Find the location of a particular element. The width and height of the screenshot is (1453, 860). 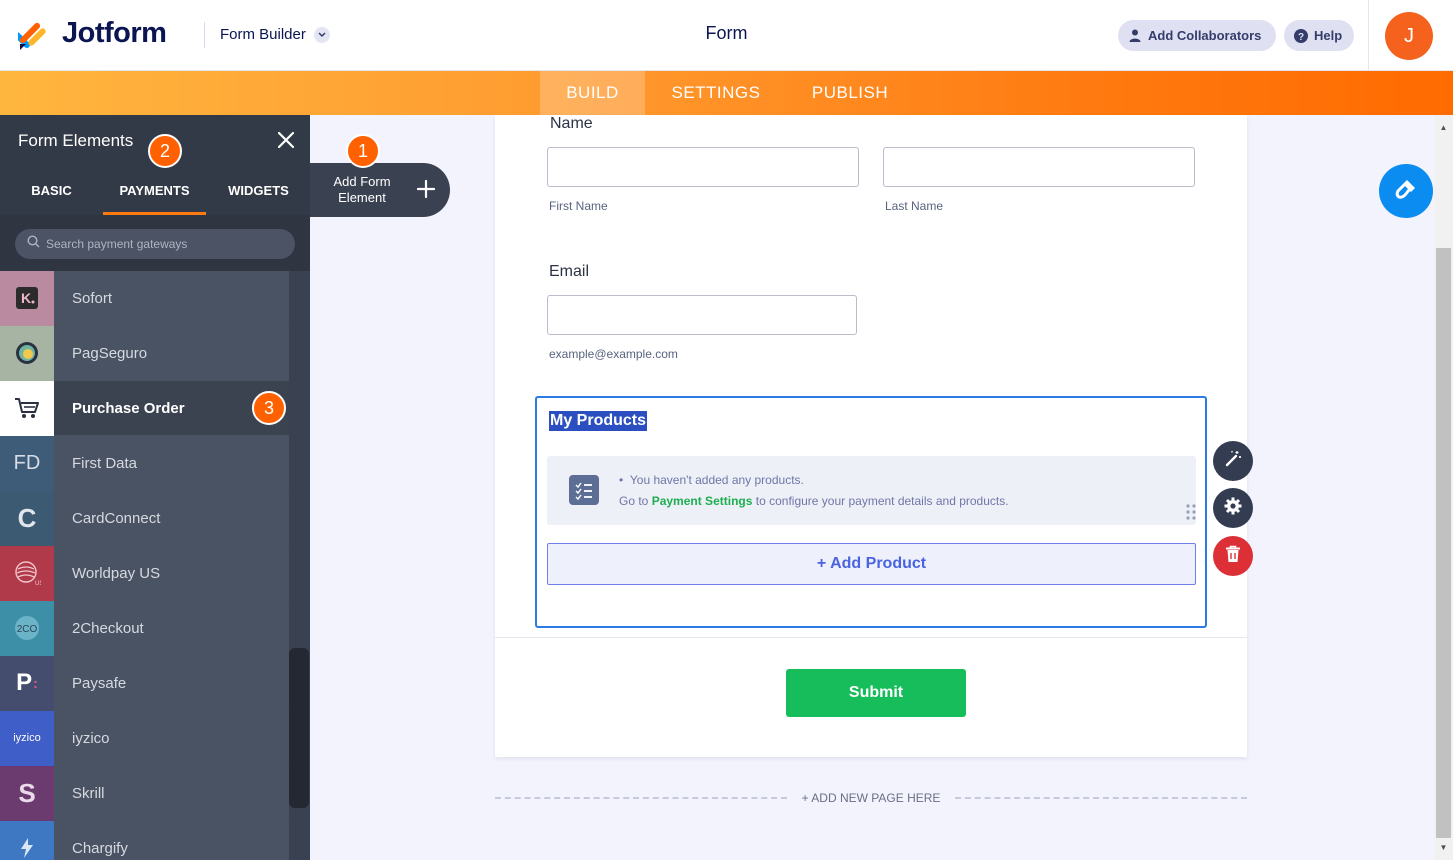

add-new-page: + ADD NEW PAGE HERE is located at coordinates (871, 798).